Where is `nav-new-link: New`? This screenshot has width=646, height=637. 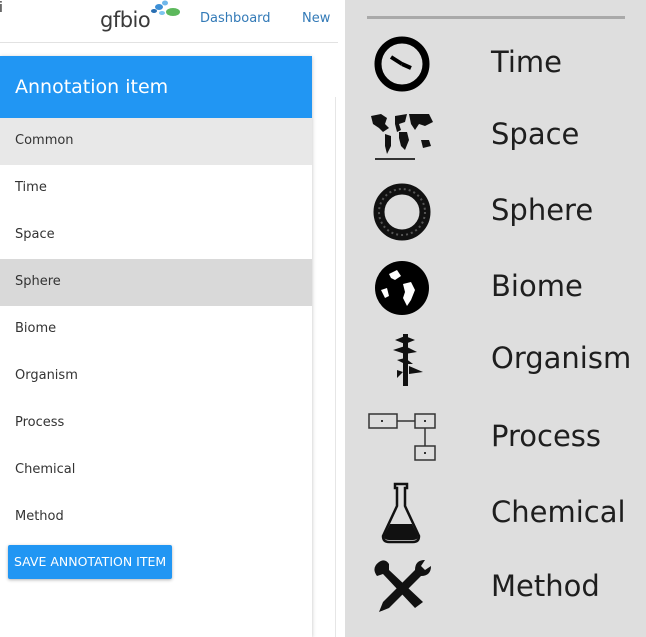 nav-new-link: New is located at coordinates (316, 18).